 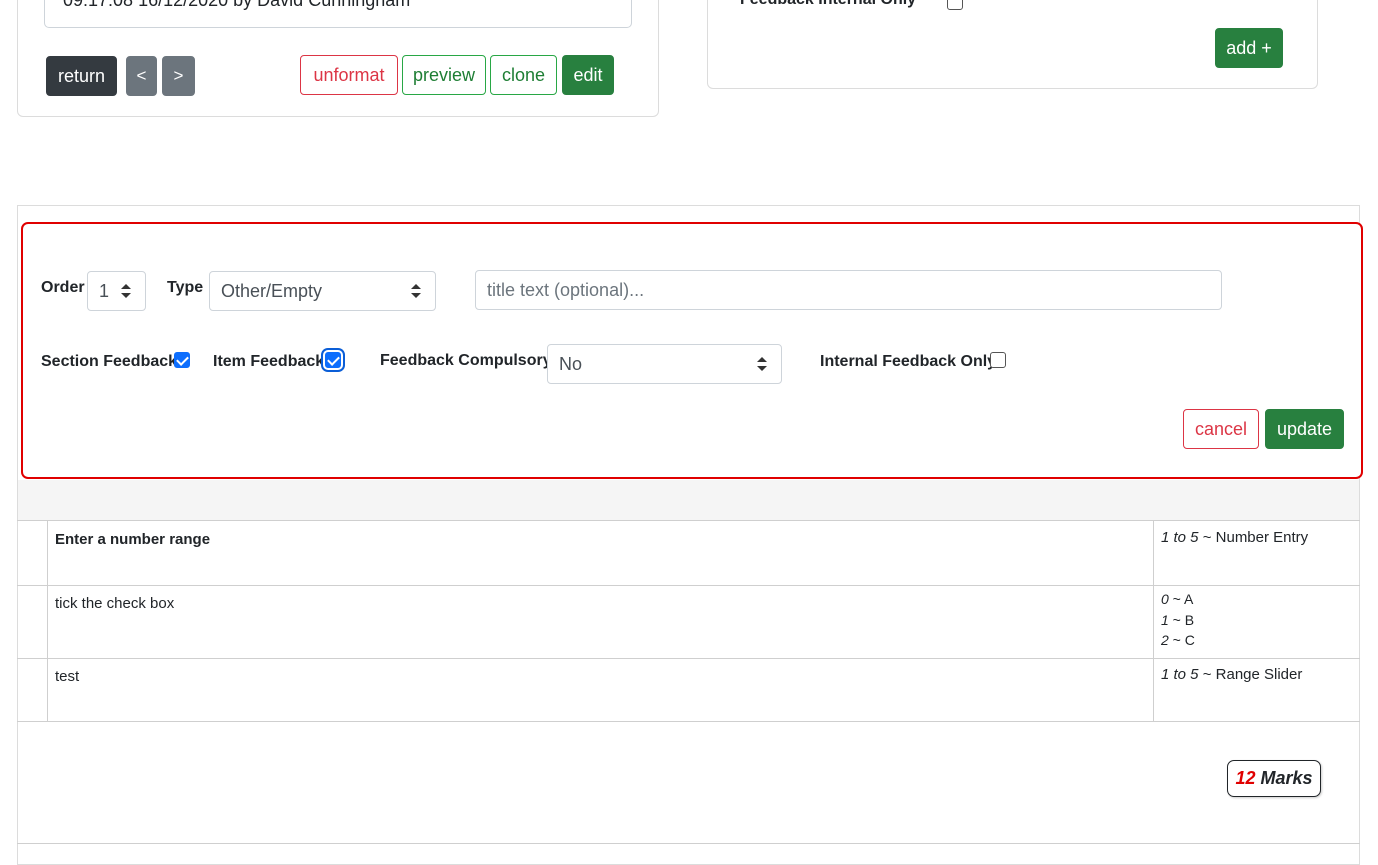 What do you see at coordinates (349, 75) in the screenshot?
I see `unformat-button: unformat` at bounding box center [349, 75].